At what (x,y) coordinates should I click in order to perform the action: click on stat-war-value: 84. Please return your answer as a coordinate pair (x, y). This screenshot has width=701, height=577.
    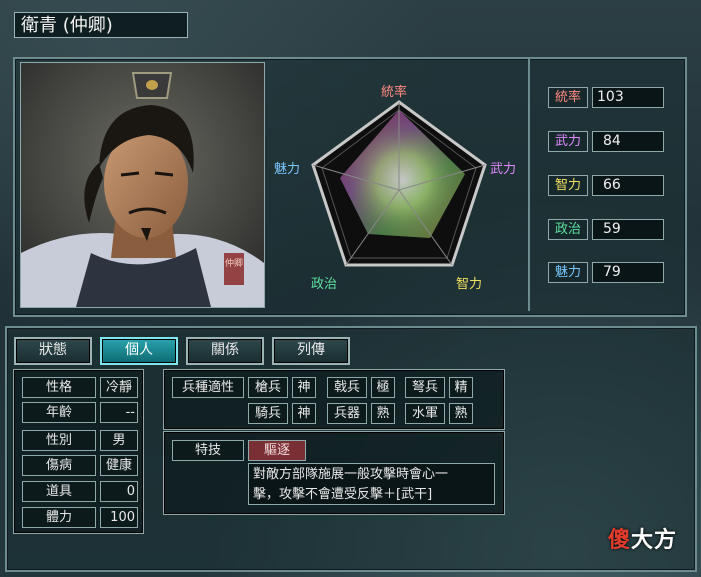
    Looking at the image, I should click on (628, 141).